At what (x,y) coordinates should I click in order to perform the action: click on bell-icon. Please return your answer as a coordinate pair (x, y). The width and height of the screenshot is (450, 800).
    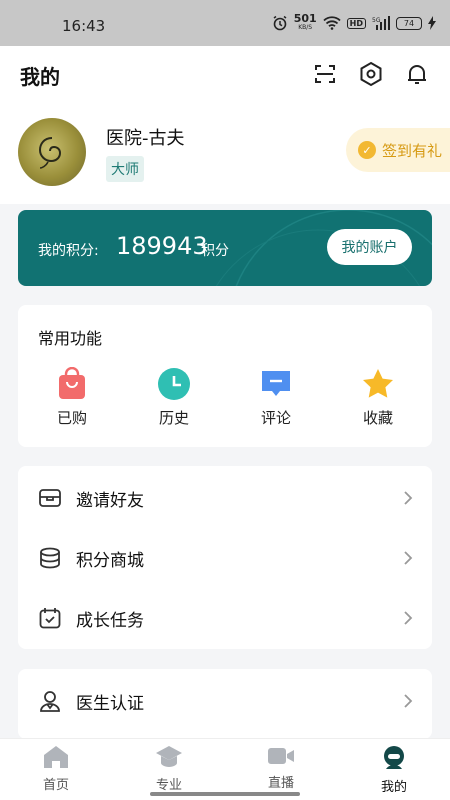
    Looking at the image, I should click on (417, 74).